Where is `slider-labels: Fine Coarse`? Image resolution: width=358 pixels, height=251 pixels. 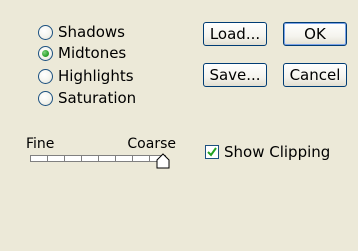
slider-labels: Fine Coarse is located at coordinates (101, 144).